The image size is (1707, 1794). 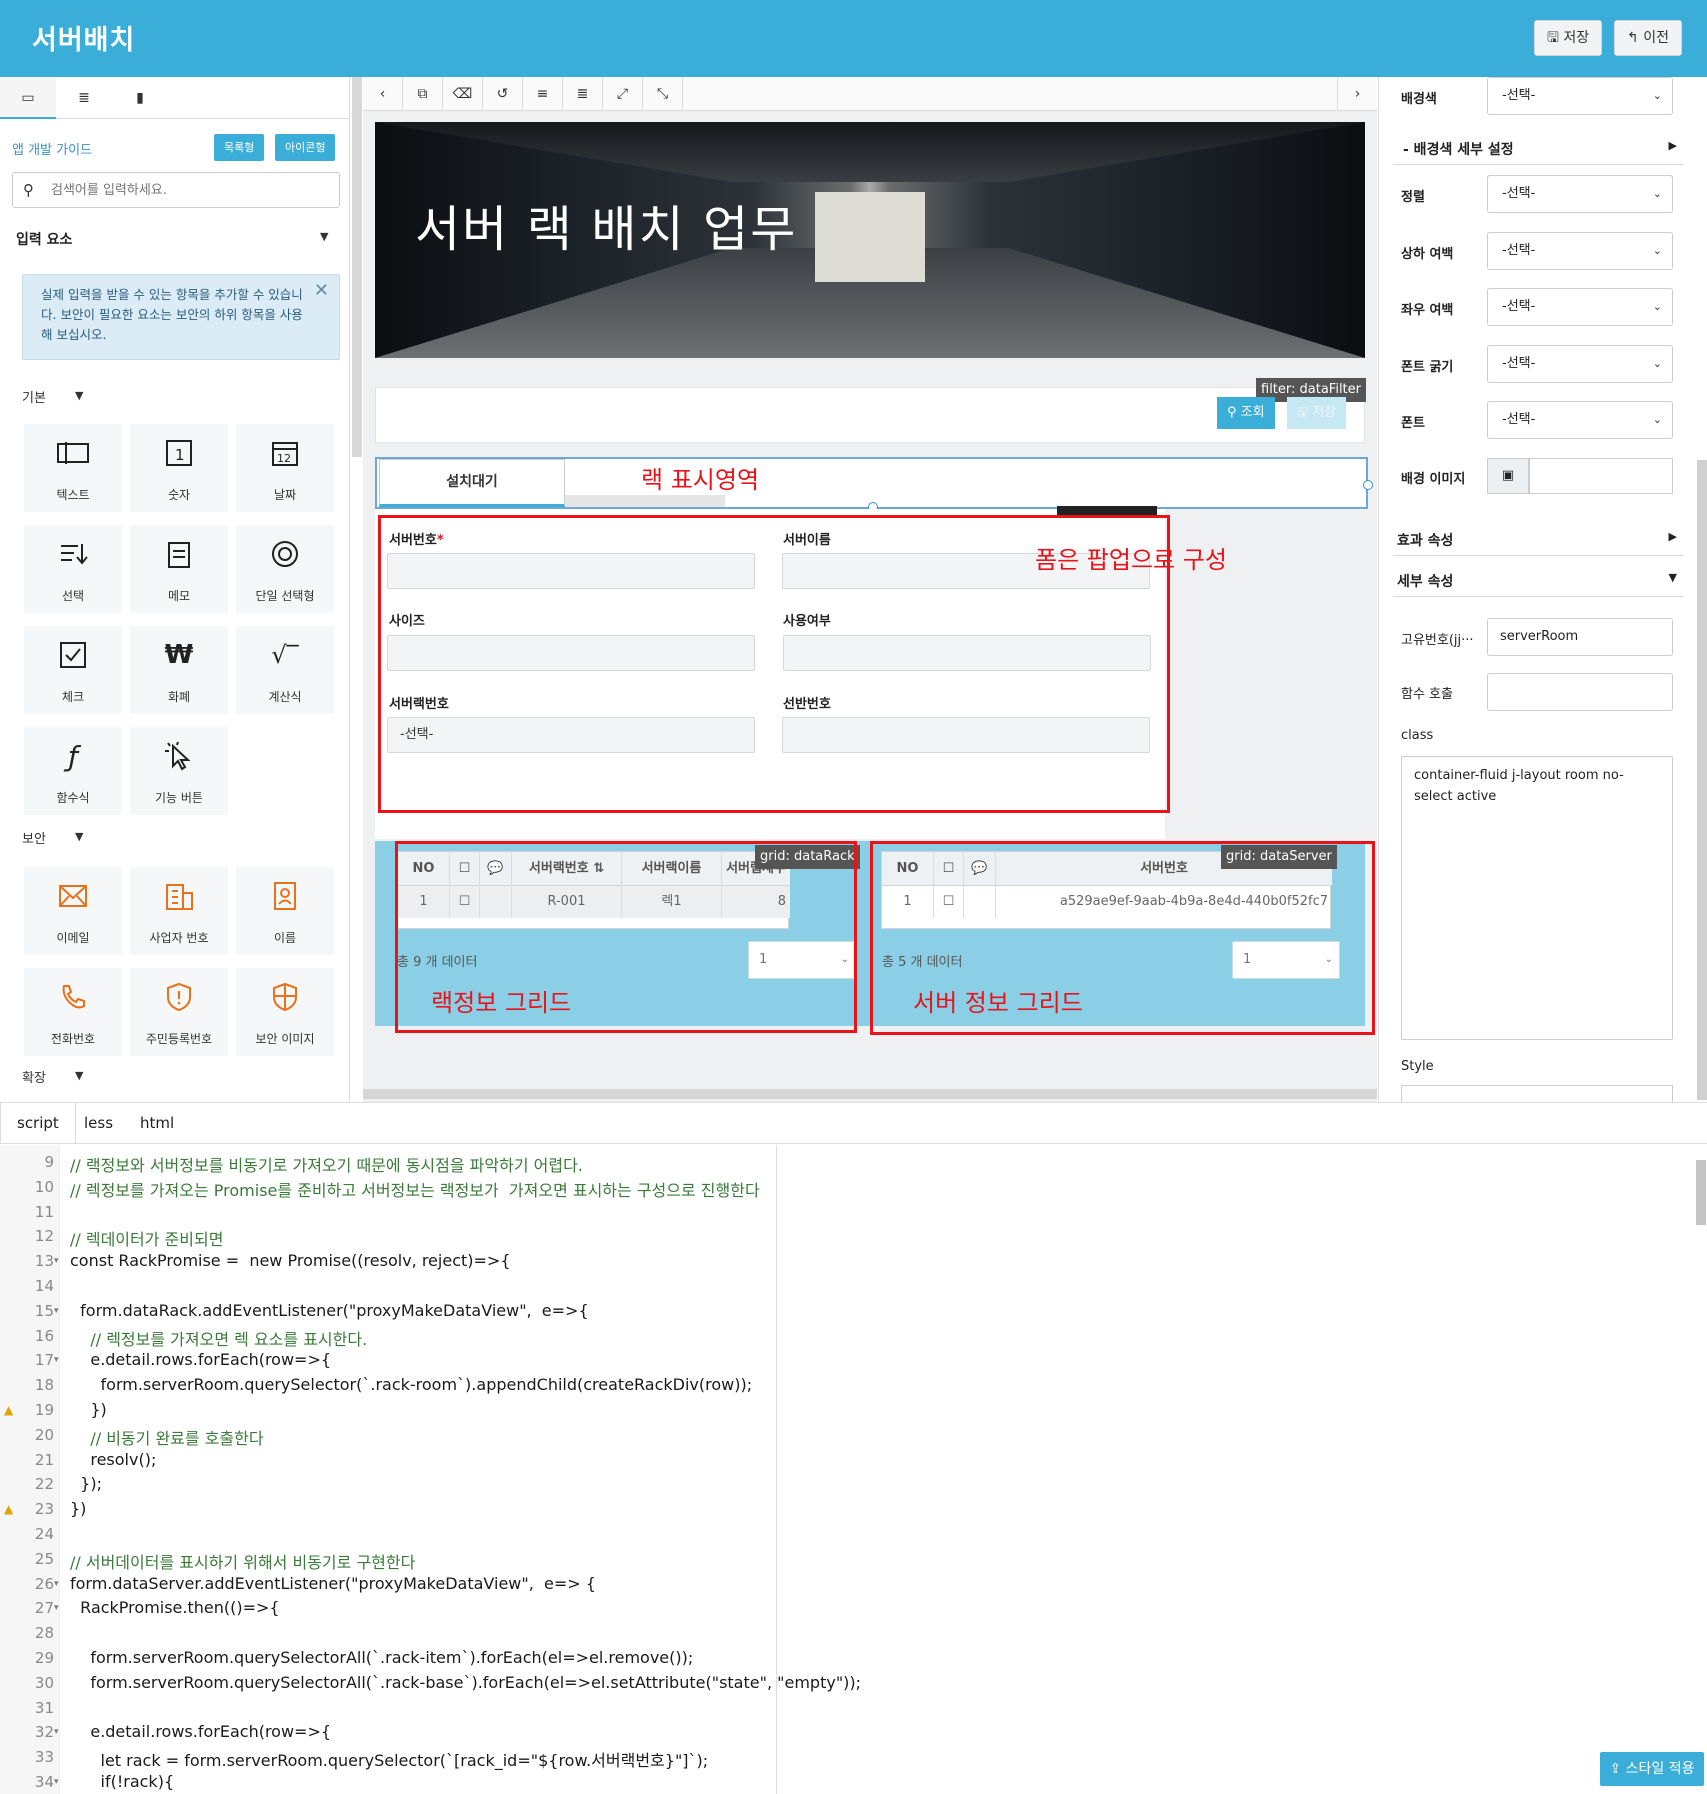 I want to click on copy-icon: ⧉, so click(x=423, y=94).